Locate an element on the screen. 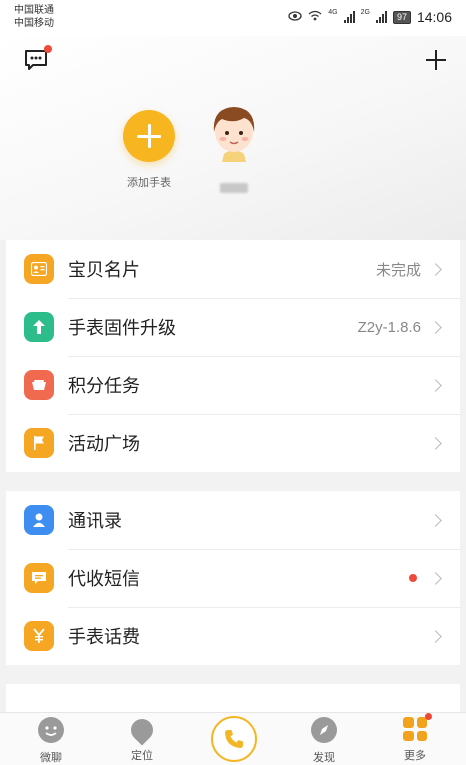  tab-label: 定位 is located at coordinates (142, 756).